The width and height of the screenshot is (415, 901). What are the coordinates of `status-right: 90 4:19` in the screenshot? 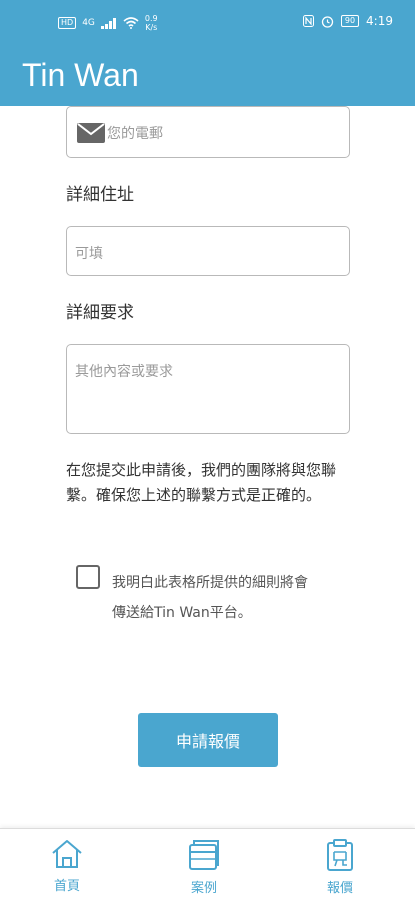 It's located at (347, 21).